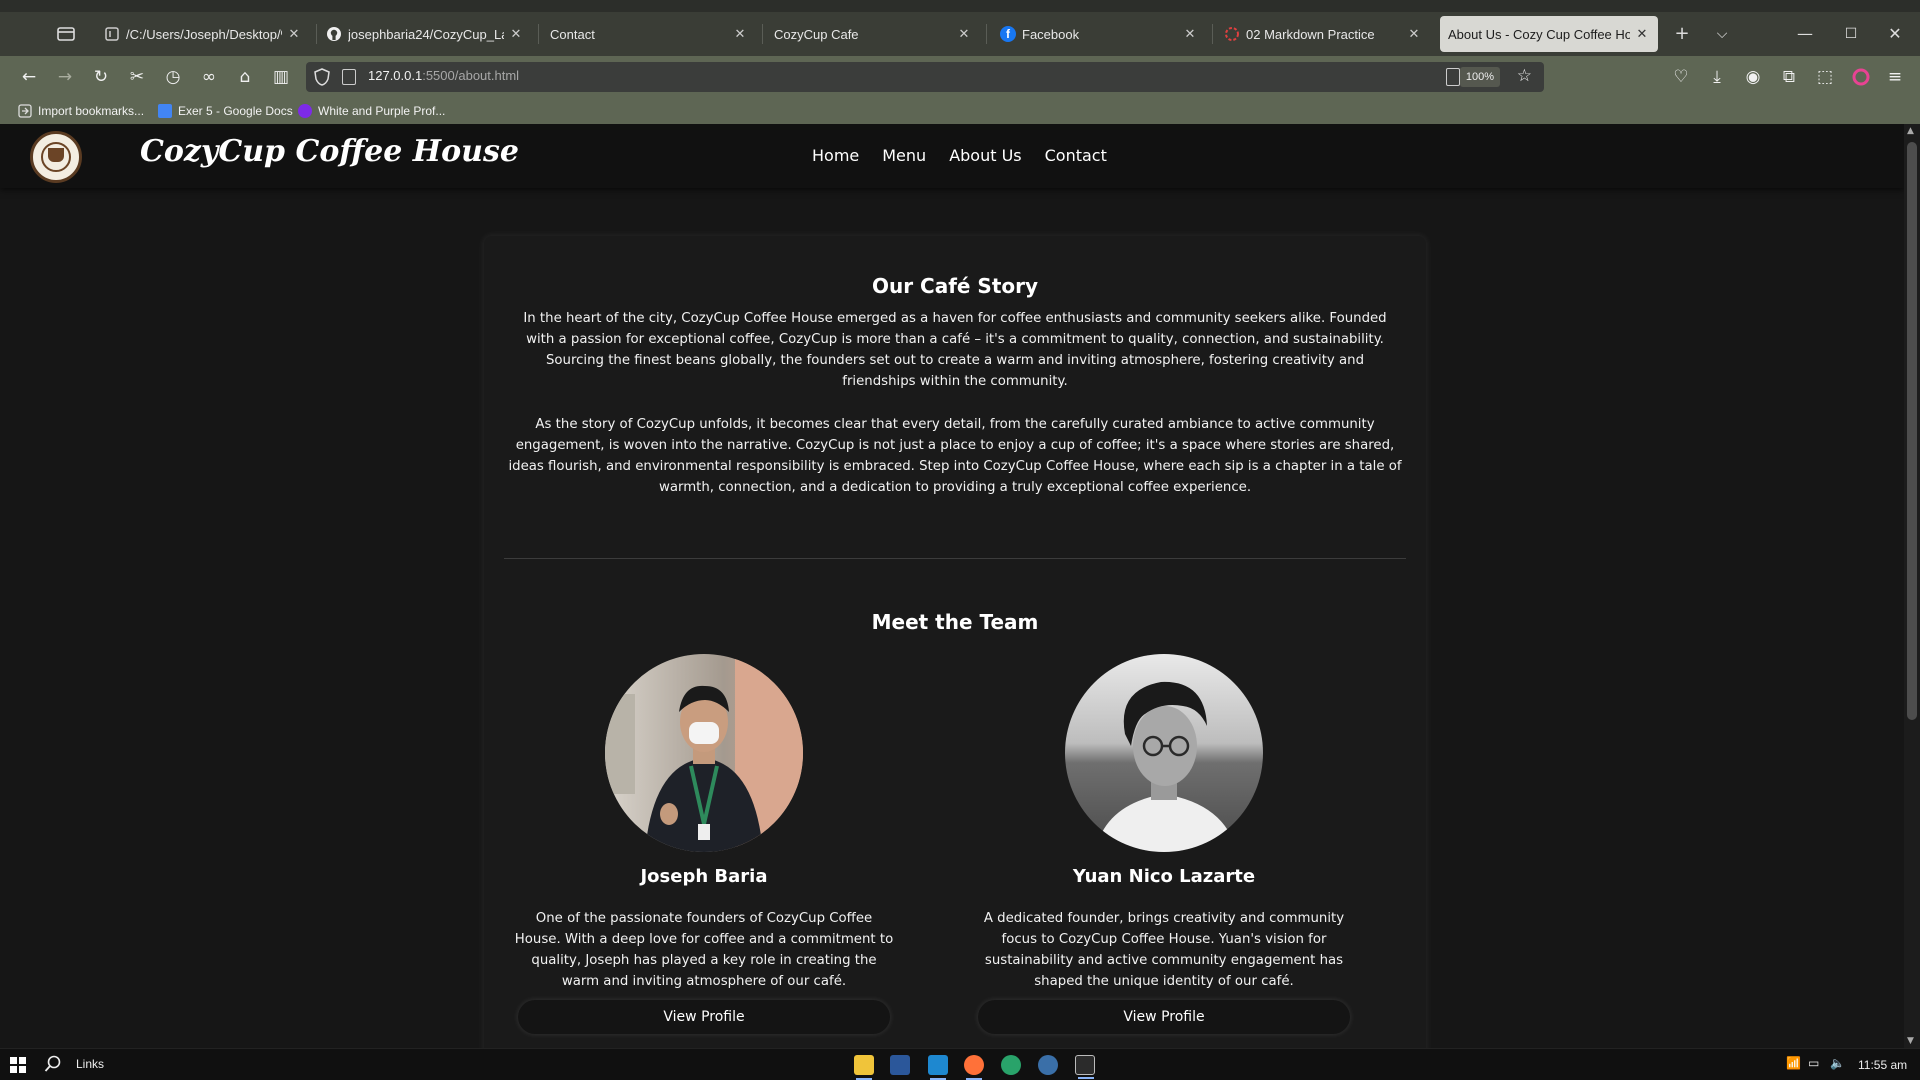  Describe the element at coordinates (1008, 34) in the screenshot. I see `facebook-icon: f` at that location.